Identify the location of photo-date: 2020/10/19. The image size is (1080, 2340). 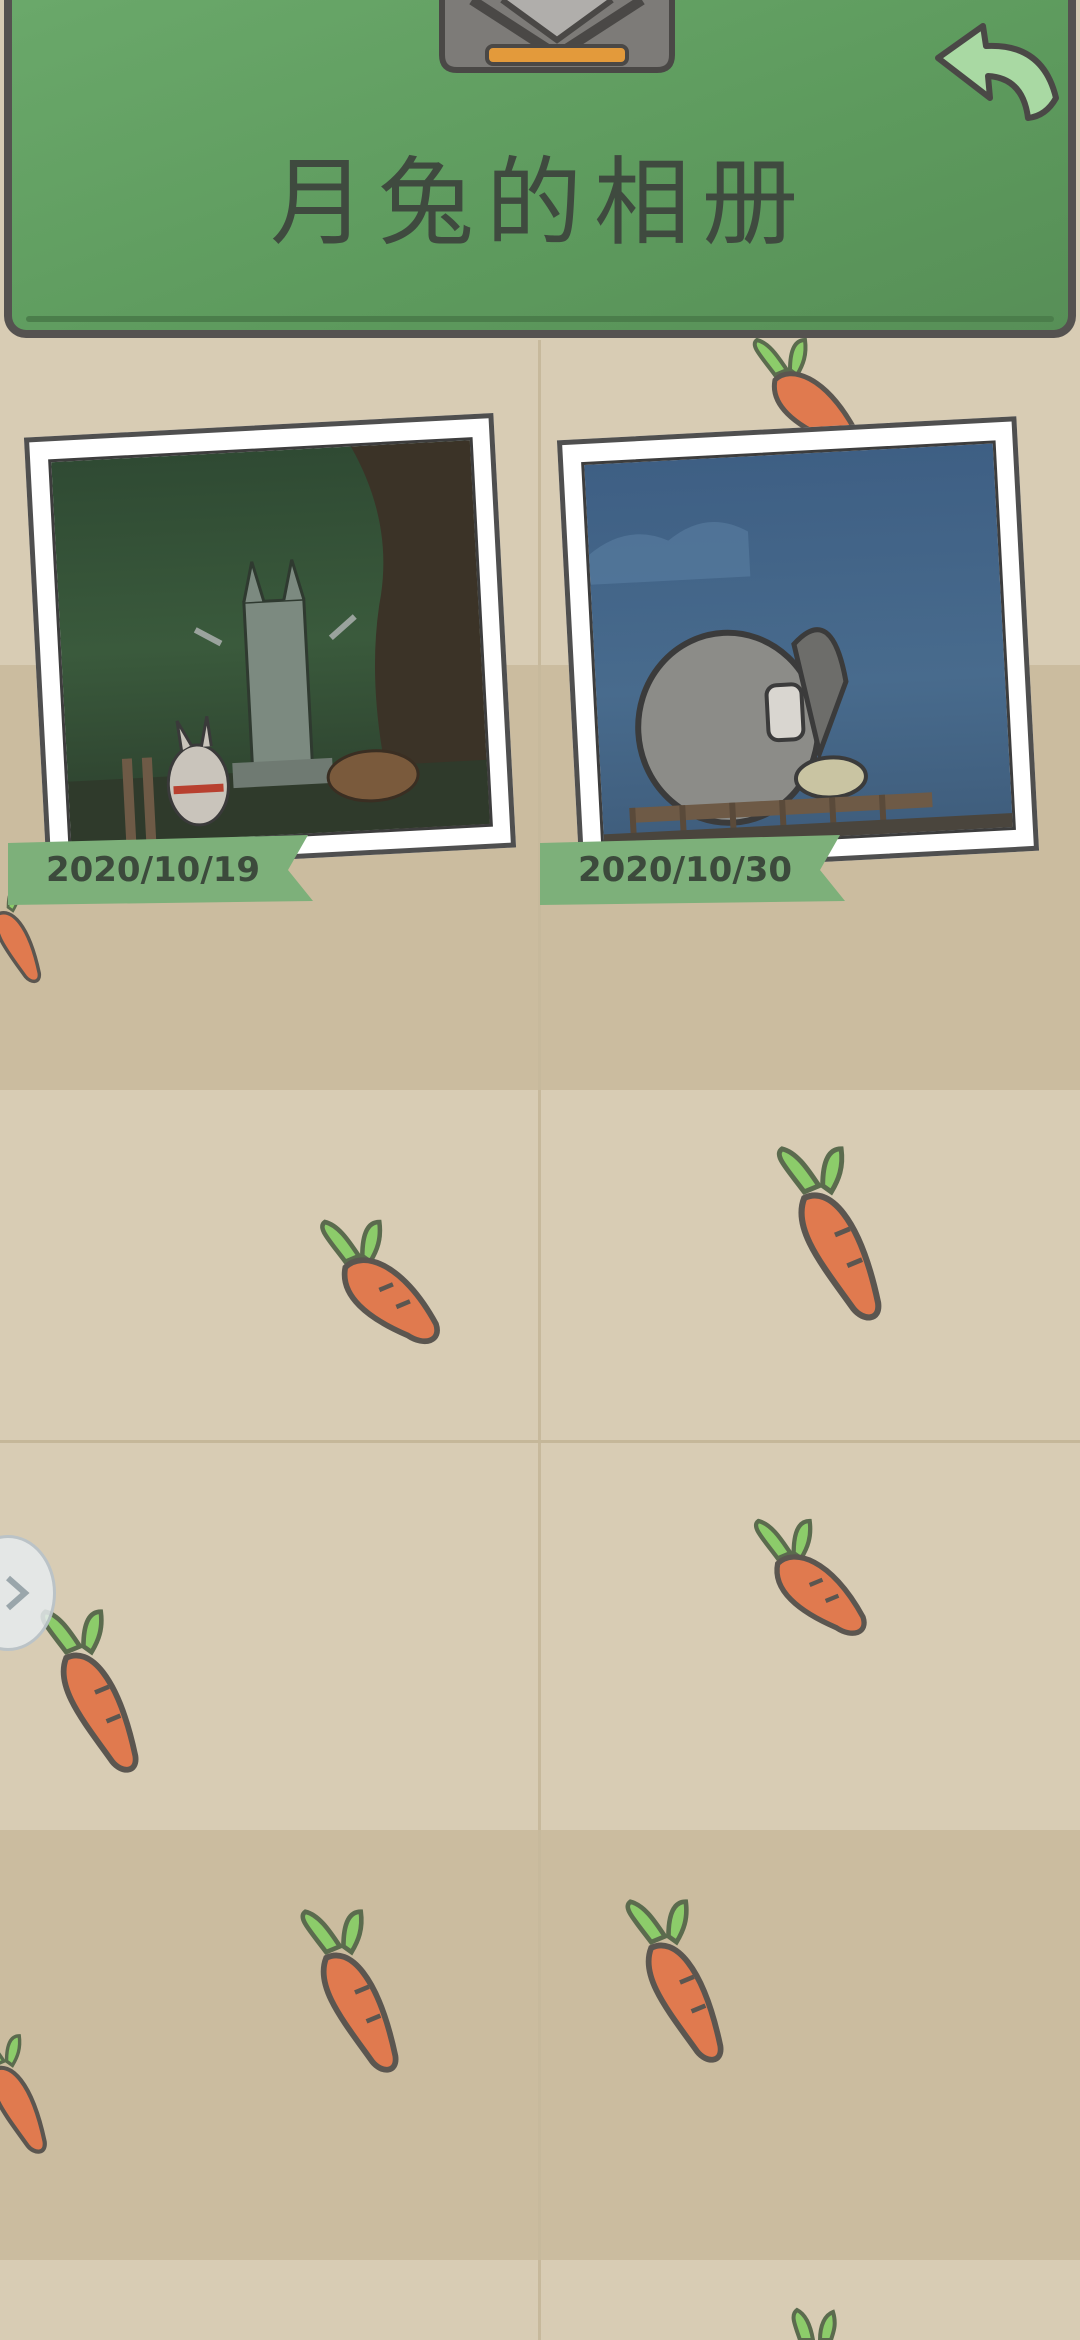
(153, 870).